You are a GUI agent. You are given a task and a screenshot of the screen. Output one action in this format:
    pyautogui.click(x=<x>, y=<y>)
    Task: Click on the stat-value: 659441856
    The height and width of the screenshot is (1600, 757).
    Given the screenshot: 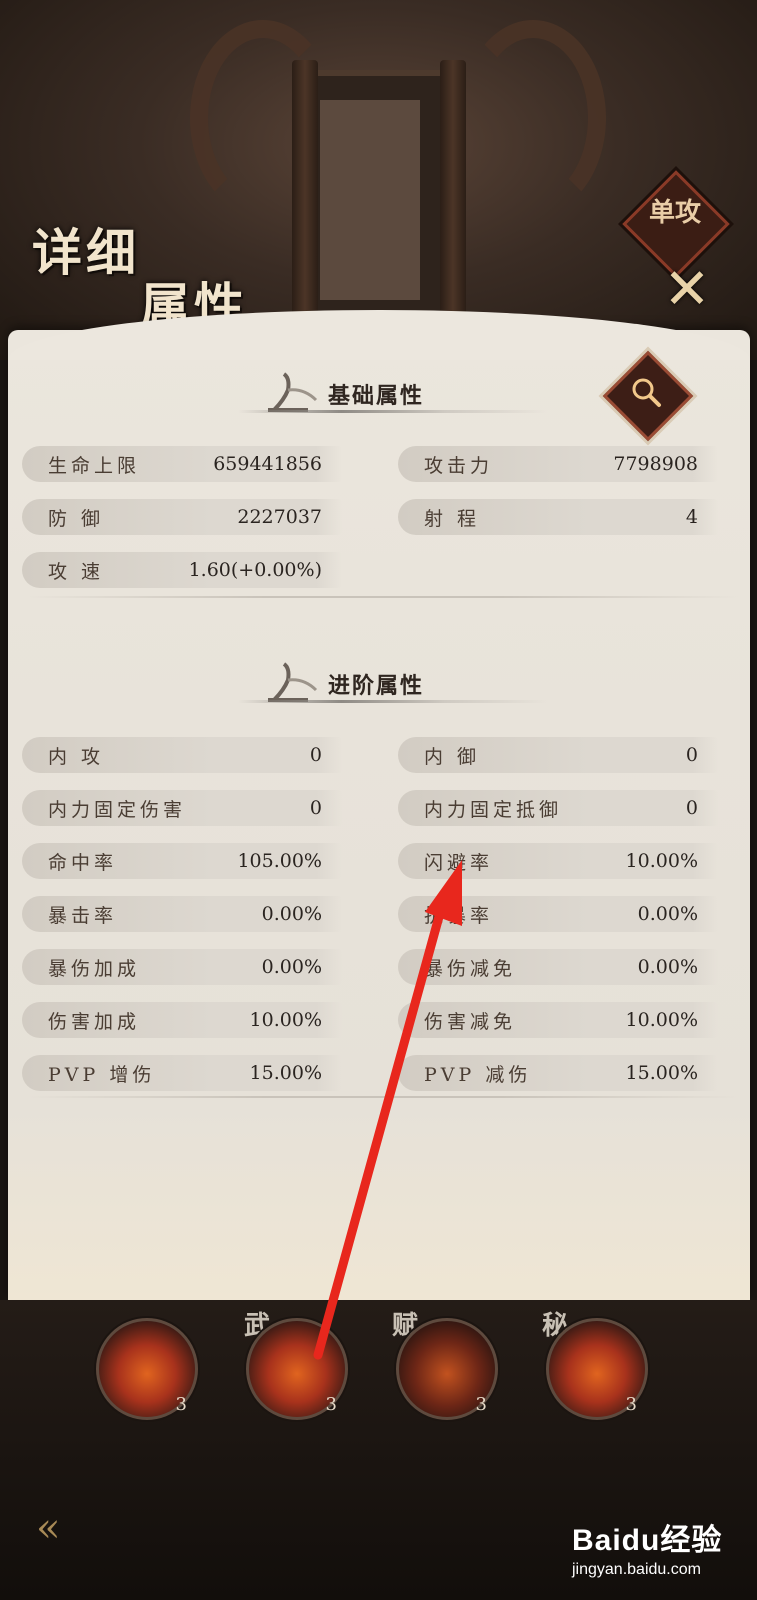 What is the action you would take?
    pyautogui.click(x=267, y=464)
    